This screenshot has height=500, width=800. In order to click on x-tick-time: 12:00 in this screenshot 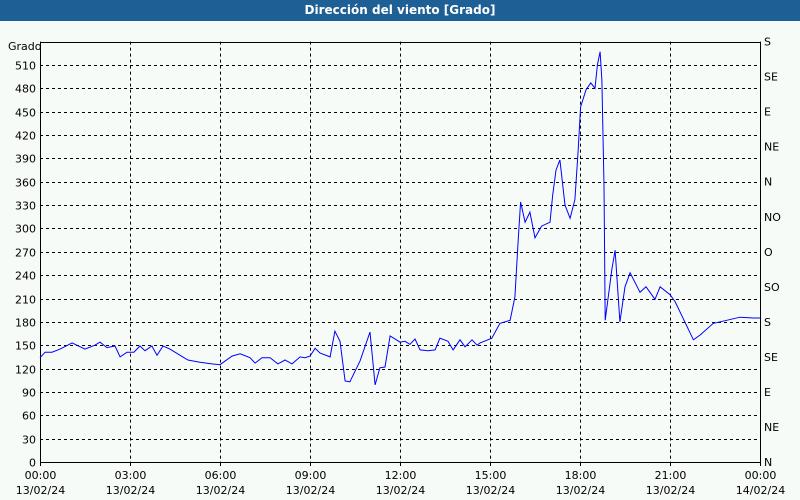, I will do `click(401, 475)`.